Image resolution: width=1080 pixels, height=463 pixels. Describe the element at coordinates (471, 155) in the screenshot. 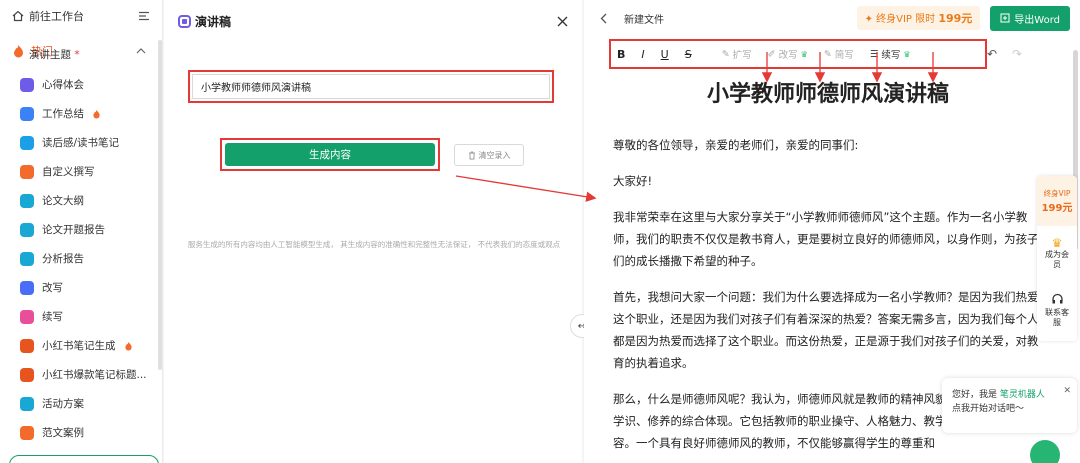

I see `trash-icon` at that location.